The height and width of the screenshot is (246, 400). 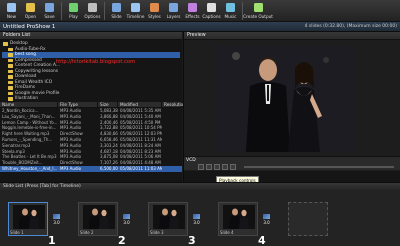 I want to click on toolbar-play-button: Play, so click(x=73, y=11).